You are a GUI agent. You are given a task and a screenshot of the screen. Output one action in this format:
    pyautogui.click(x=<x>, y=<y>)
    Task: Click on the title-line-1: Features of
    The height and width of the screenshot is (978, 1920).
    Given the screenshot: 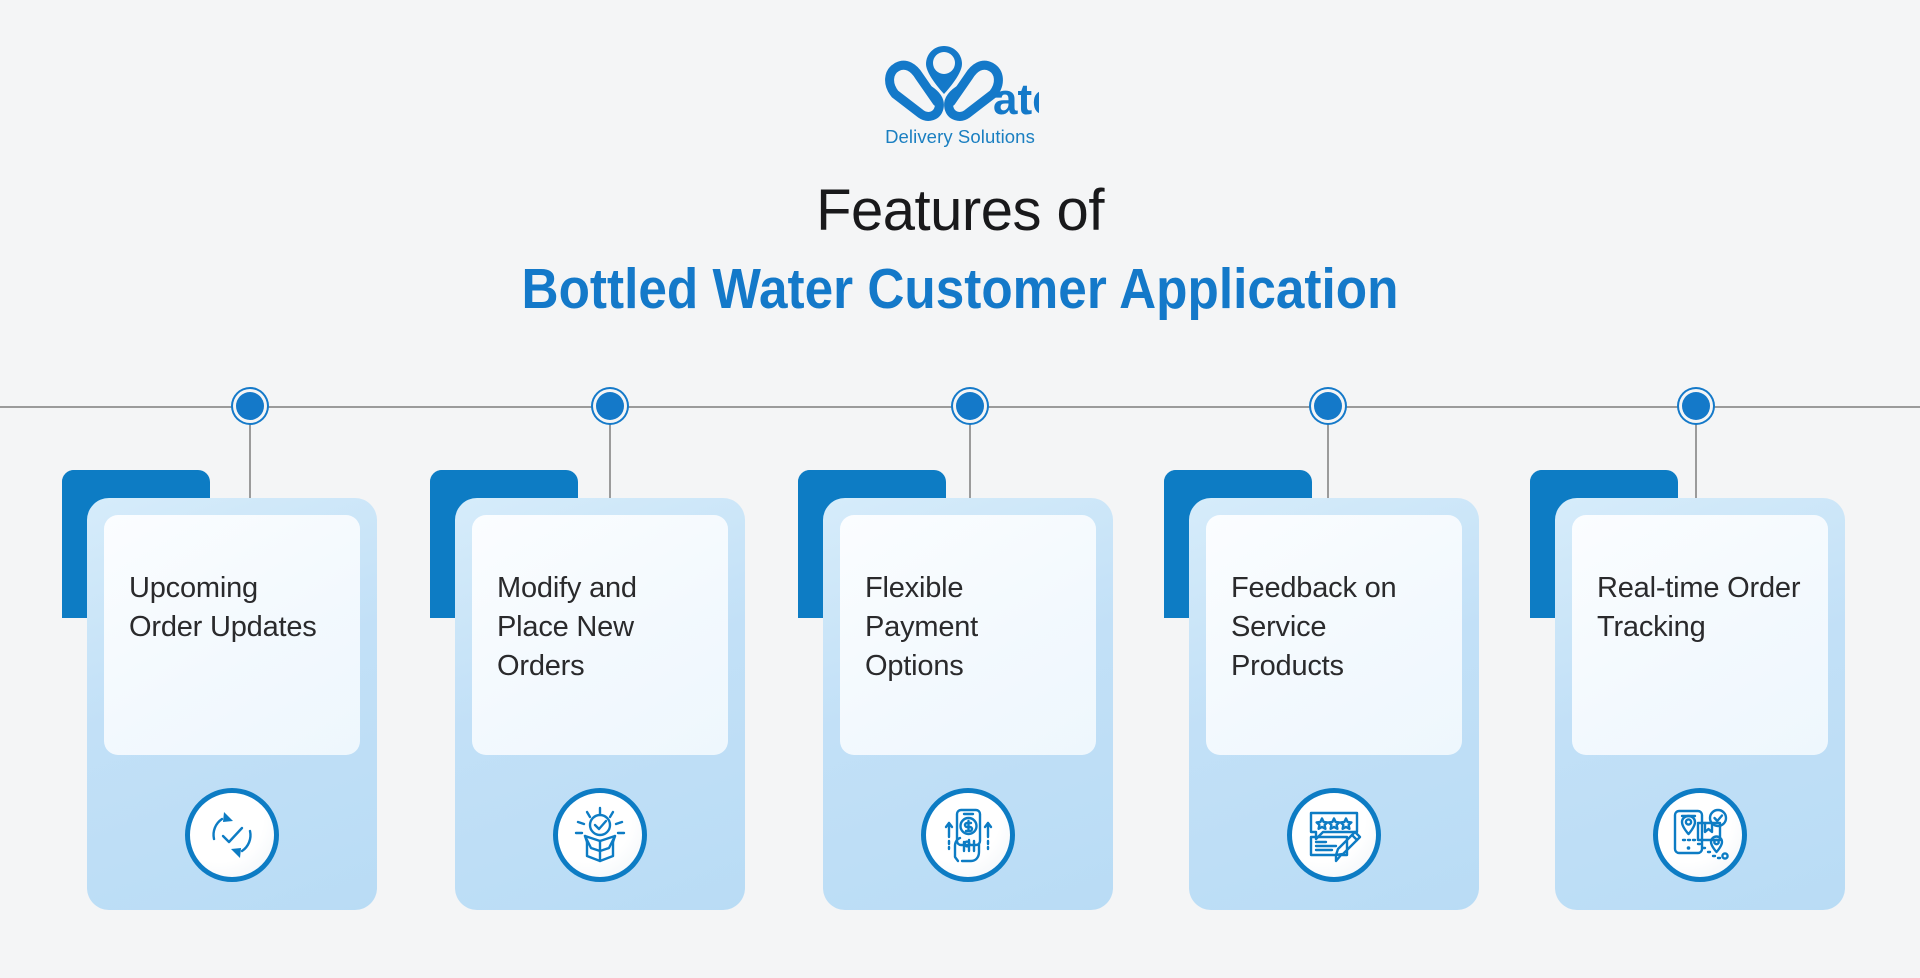 What is the action you would take?
    pyautogui.click(x=960, y=210)
    